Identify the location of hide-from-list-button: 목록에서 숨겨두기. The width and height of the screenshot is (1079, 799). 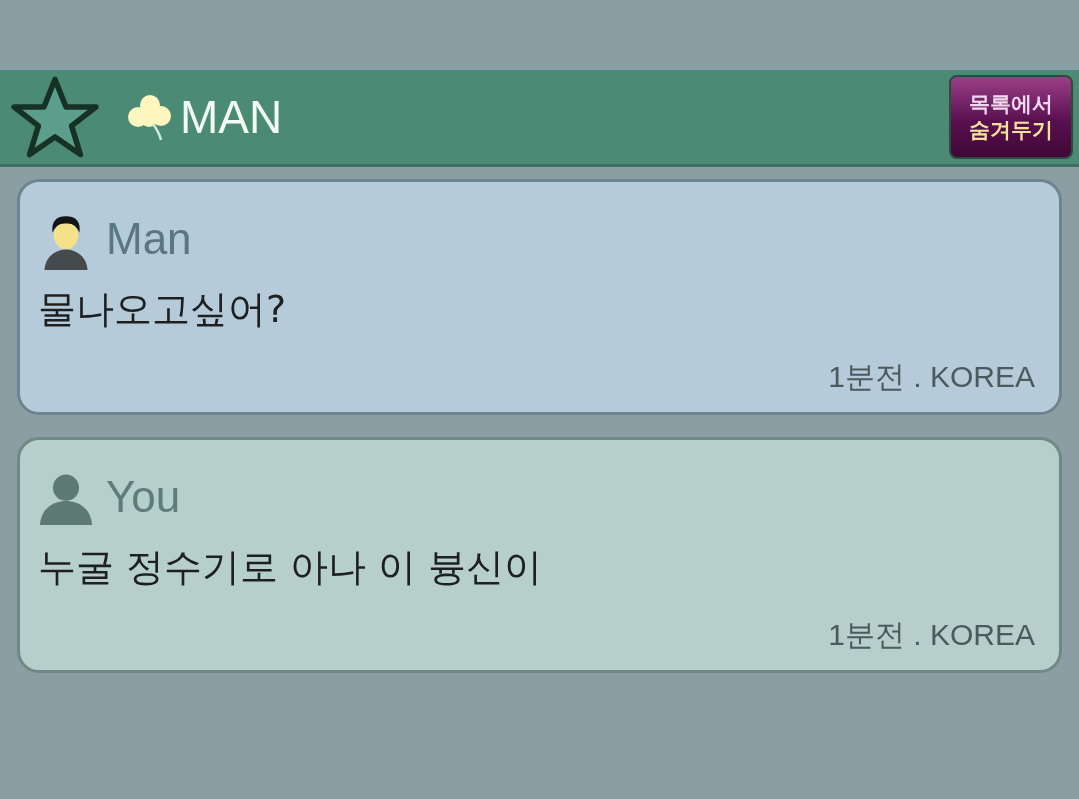
(1011, 117).